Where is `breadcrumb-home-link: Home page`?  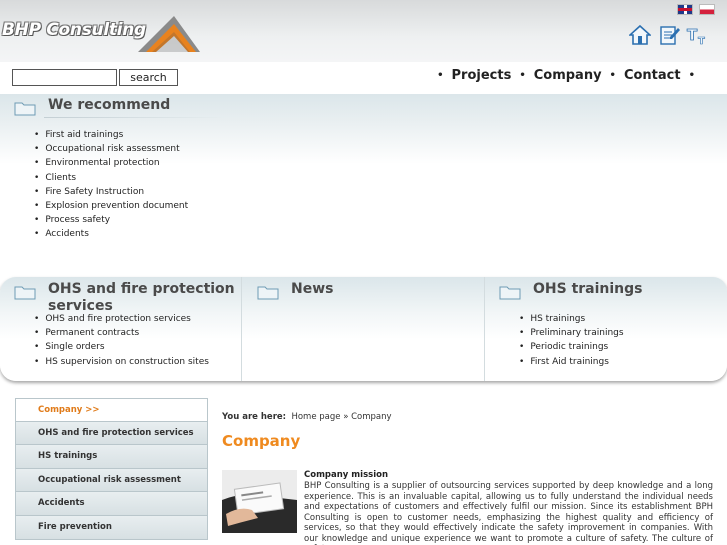 breadcrumb-home-link: Home page is located at coordinates (315, 417).